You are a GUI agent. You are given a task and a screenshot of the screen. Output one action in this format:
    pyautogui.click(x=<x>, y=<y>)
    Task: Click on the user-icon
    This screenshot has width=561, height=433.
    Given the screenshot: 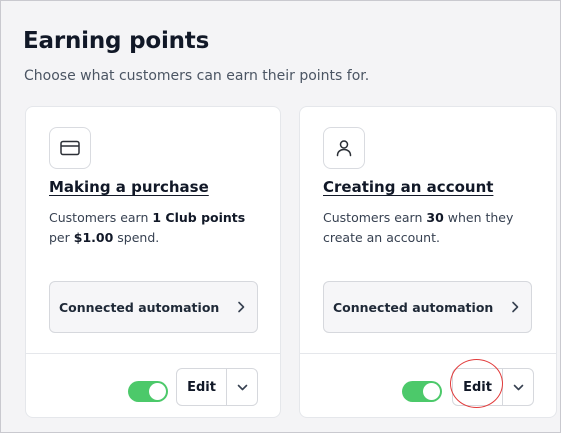 What is the action you would take?
    pyautogui.click(x=344, y=148)
    